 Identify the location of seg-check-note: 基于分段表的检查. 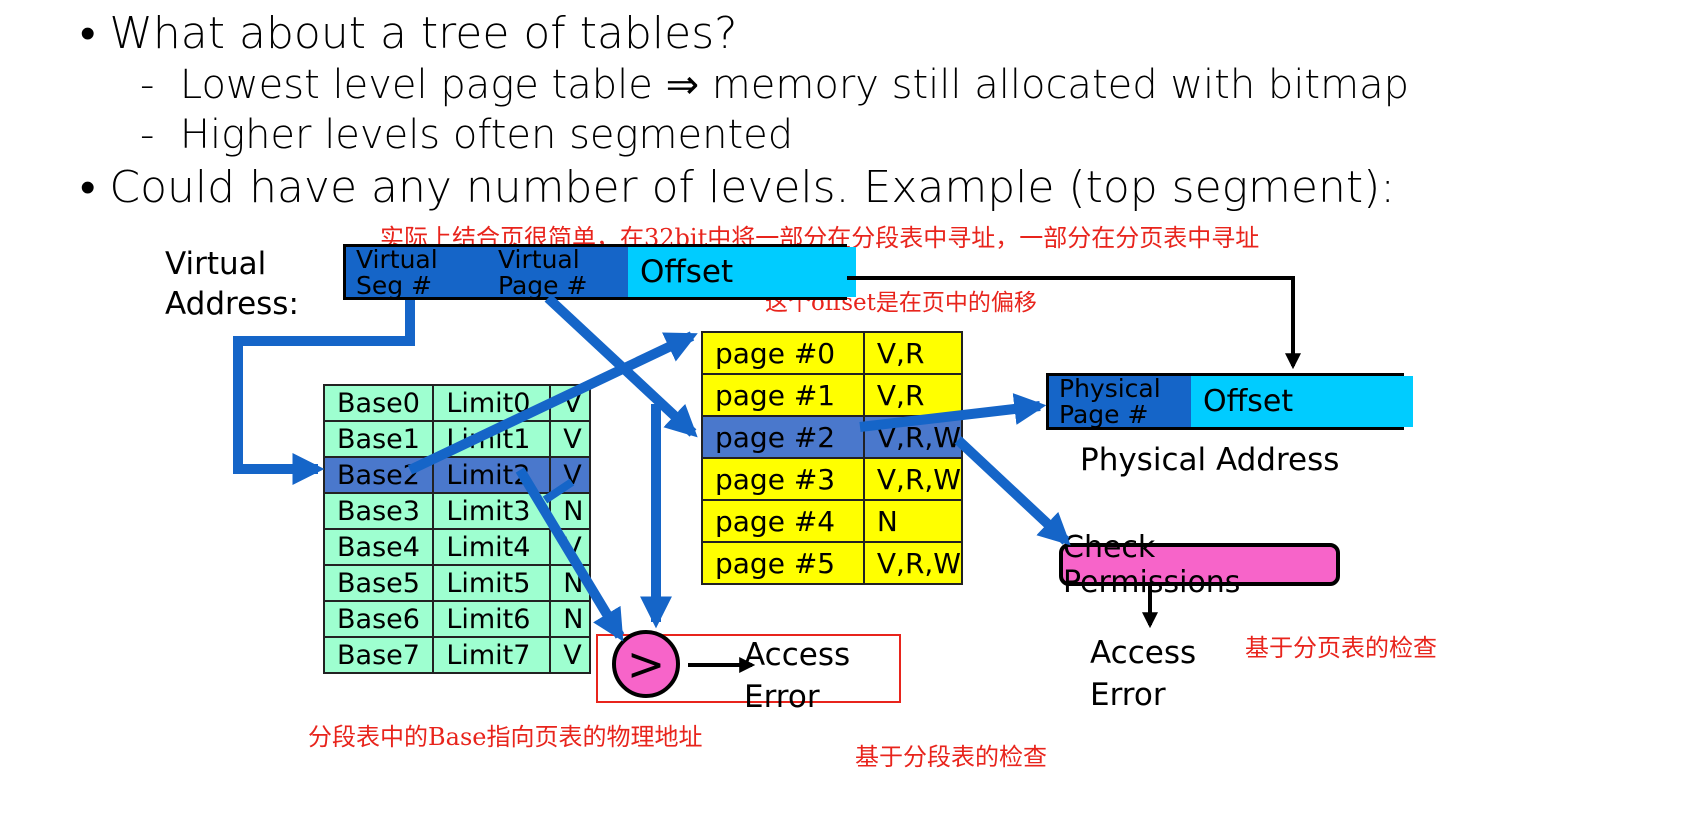
(951, 757).